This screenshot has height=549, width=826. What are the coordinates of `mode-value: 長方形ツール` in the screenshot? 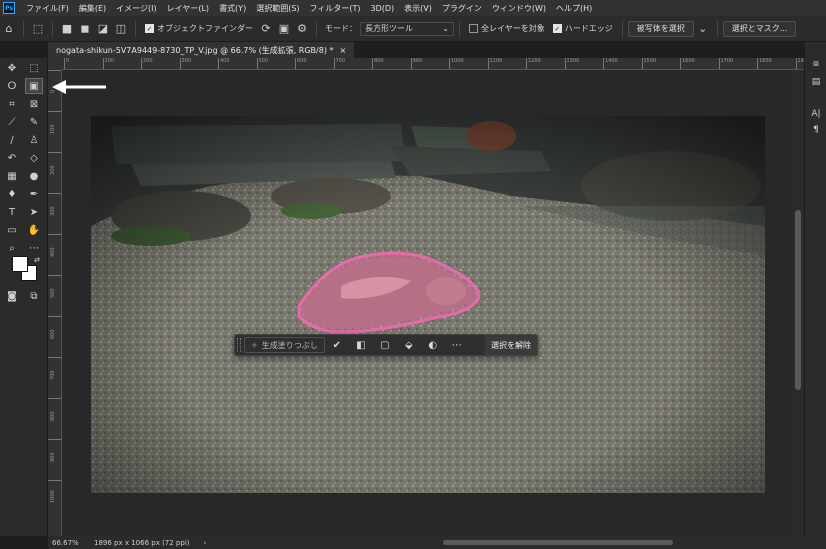 It's located at (389, 28).